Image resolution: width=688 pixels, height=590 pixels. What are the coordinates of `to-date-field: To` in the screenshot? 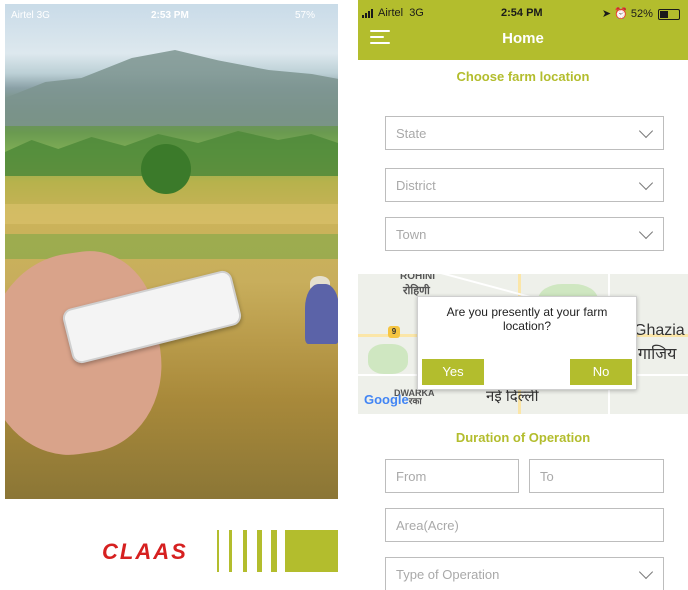 It's located at (596, 476).